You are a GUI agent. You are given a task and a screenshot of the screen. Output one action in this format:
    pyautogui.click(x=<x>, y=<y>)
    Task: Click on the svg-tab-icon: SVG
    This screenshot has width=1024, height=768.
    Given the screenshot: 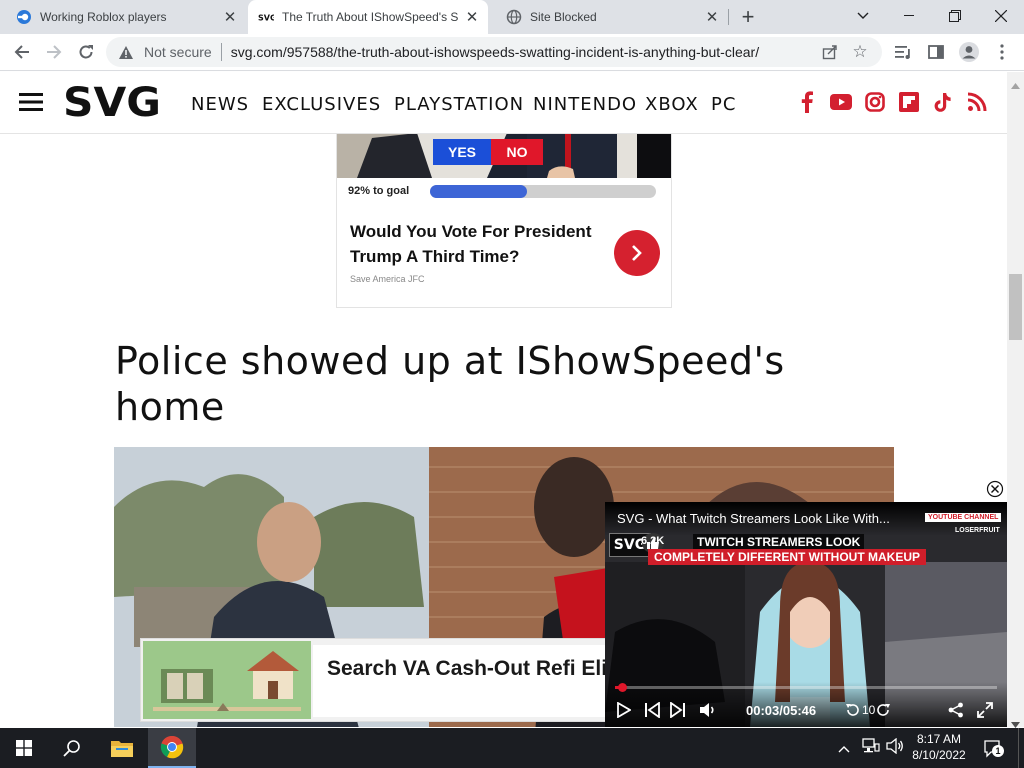 What is the action you would take?
    pyautogui.click(x=266, y=17)
    